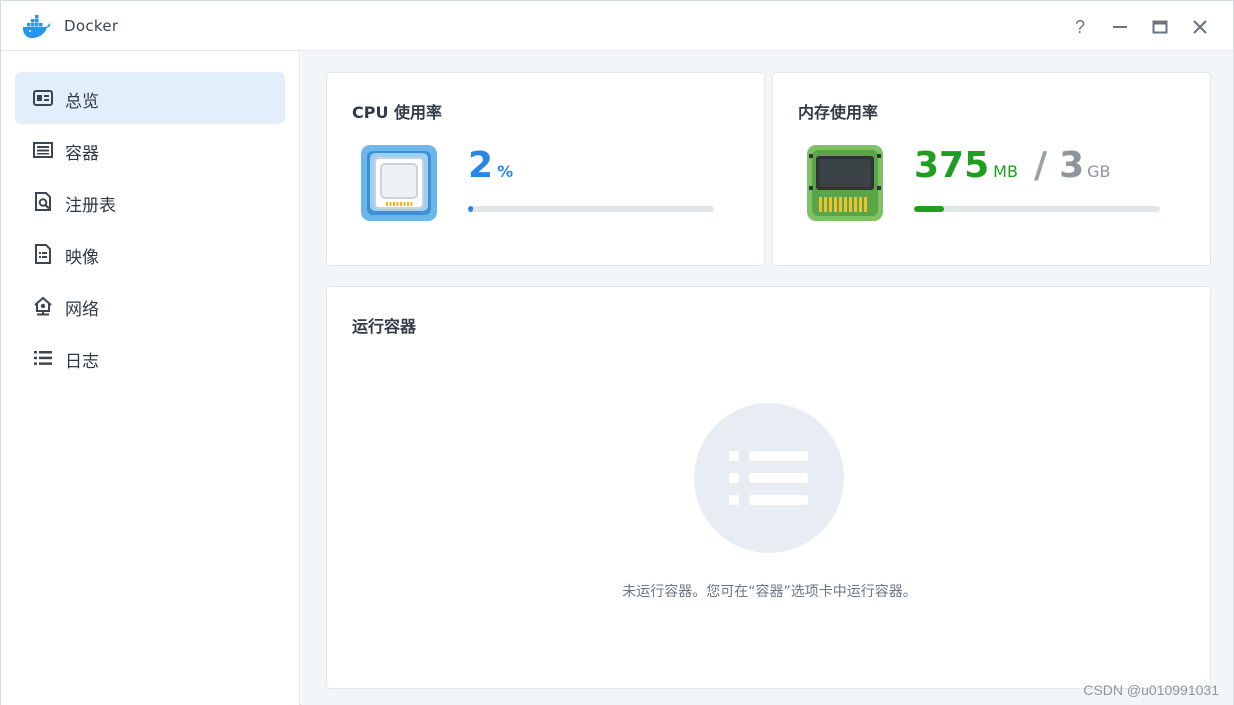 This screenshot has width=1234, height=705. I want to click on memory-usage-bar-fill, so click(929, 209).